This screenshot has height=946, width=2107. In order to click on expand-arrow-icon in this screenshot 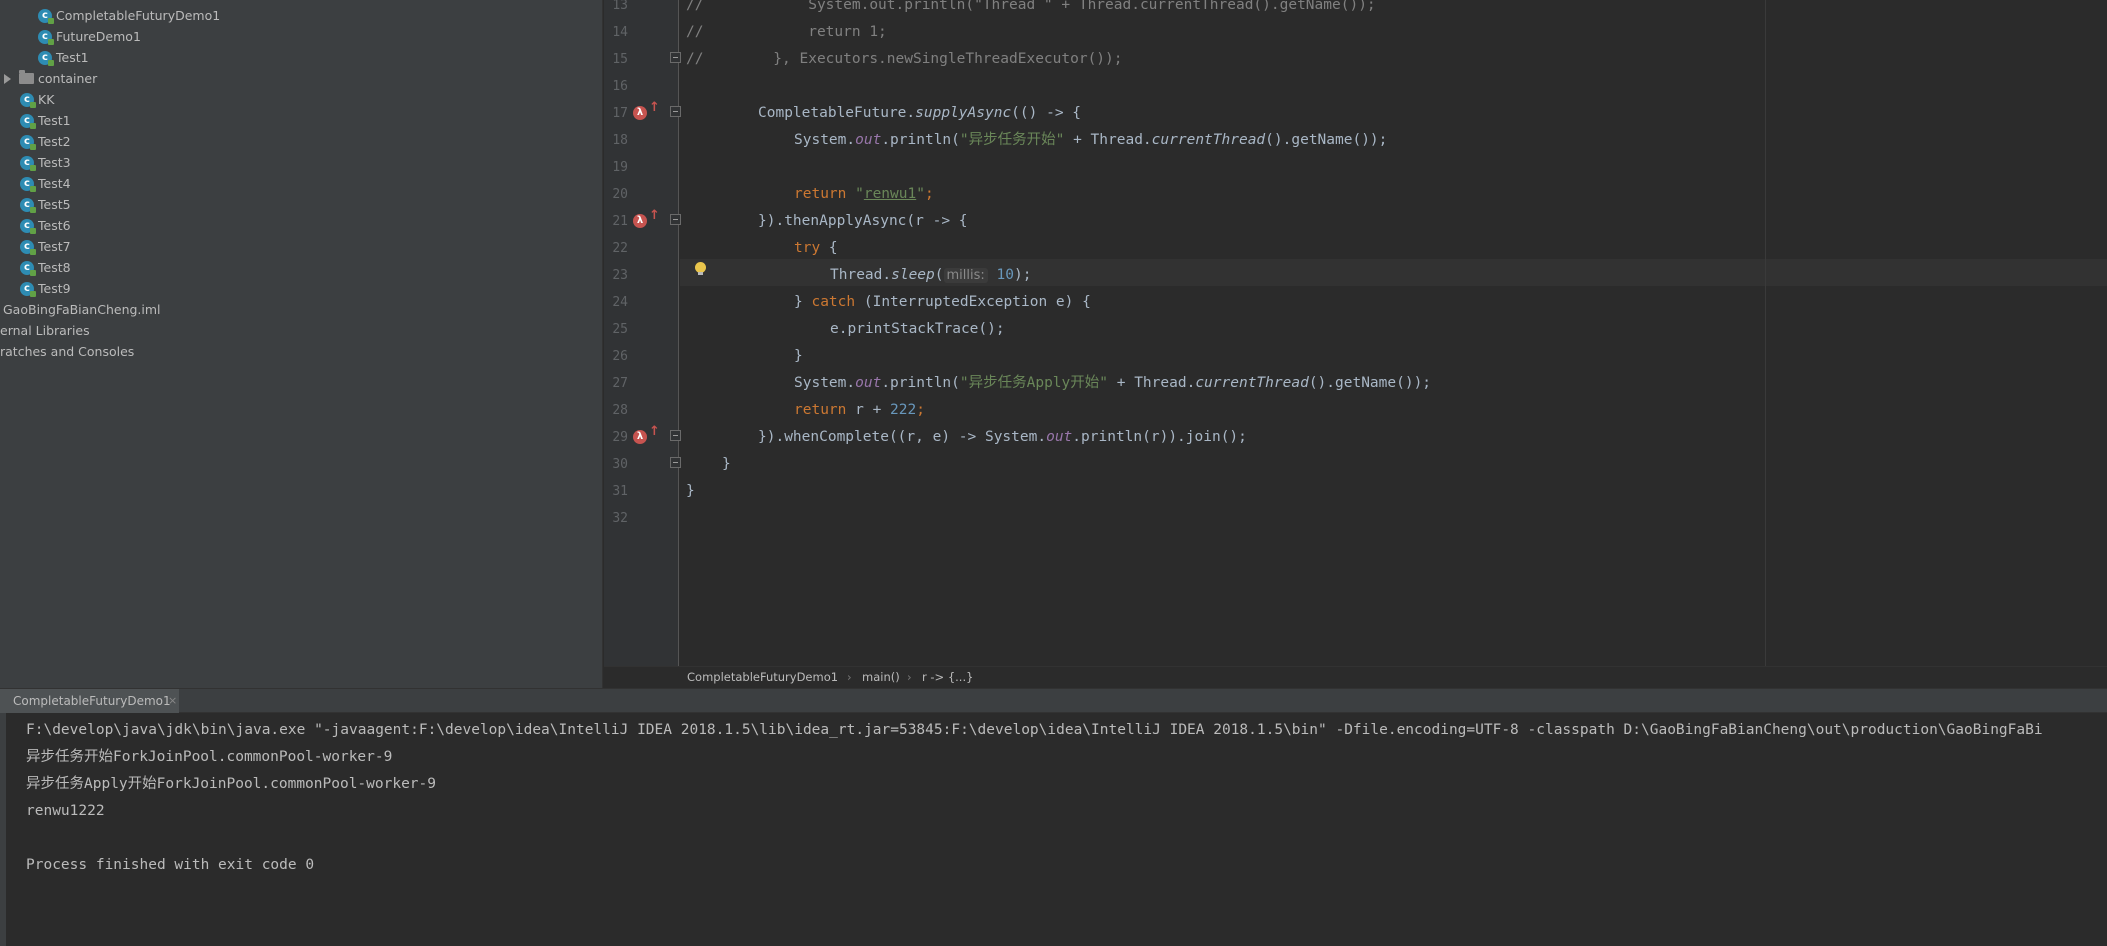, I will do `click(7, 78)`.